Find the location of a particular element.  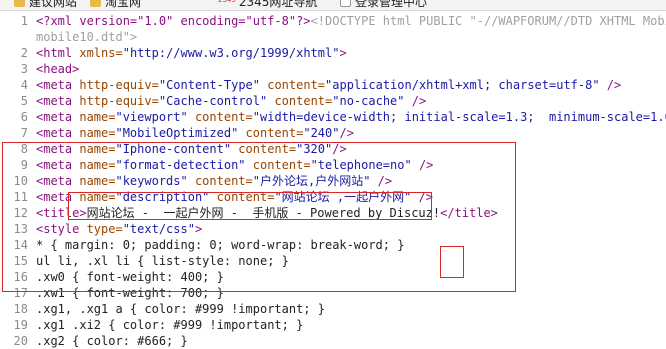

code-token: .xg1 .xi2 { color: #999 !important; } is located at coordinates (170, 325).